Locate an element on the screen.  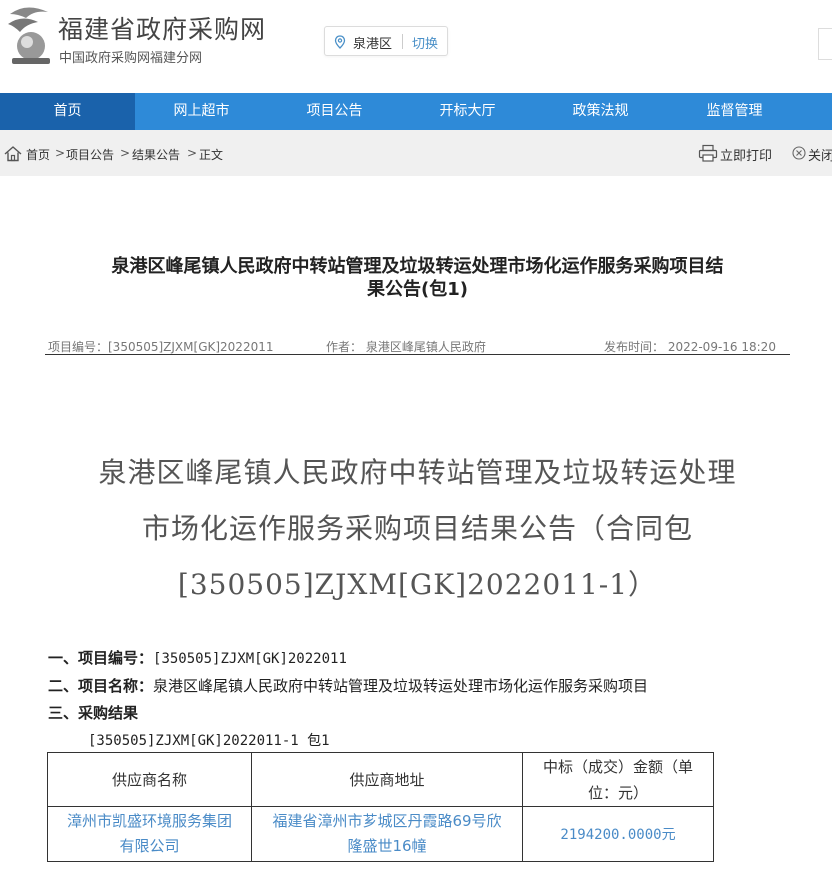
region-switch-link: 切换 is located at coordinates (425, 42).